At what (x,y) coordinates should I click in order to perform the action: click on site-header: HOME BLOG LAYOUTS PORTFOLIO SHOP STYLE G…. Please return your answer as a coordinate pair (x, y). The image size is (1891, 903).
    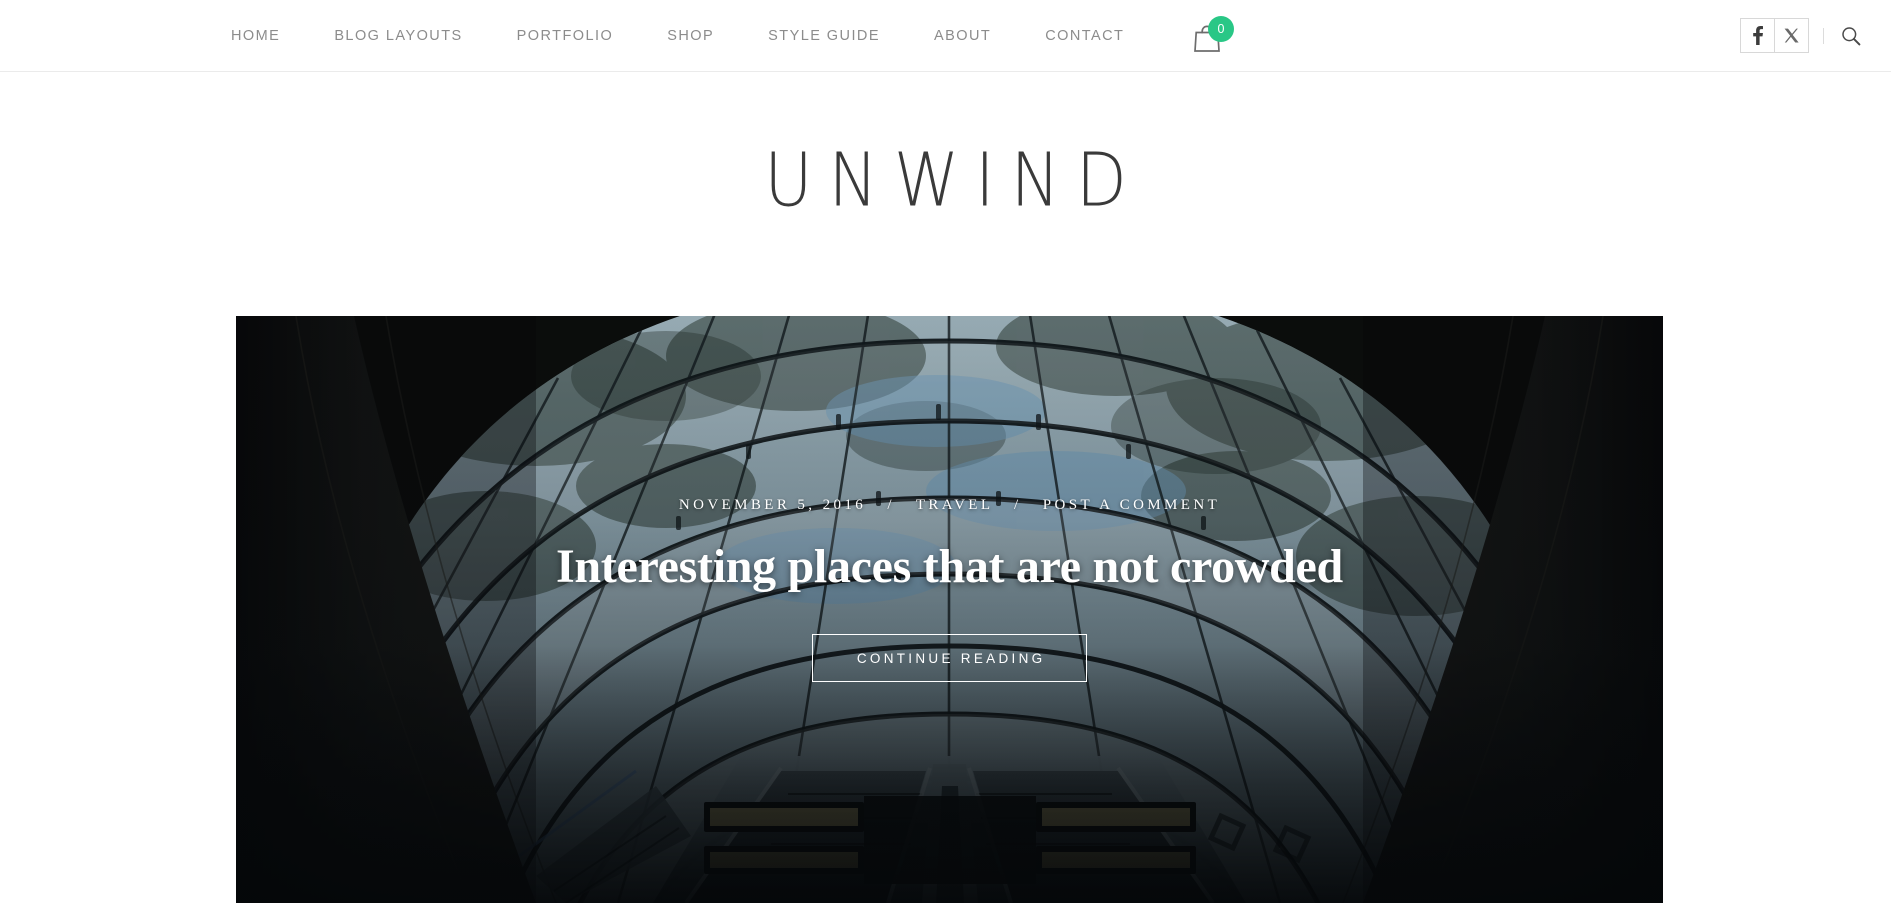
    Looking at the image, I should click on (945, 36).